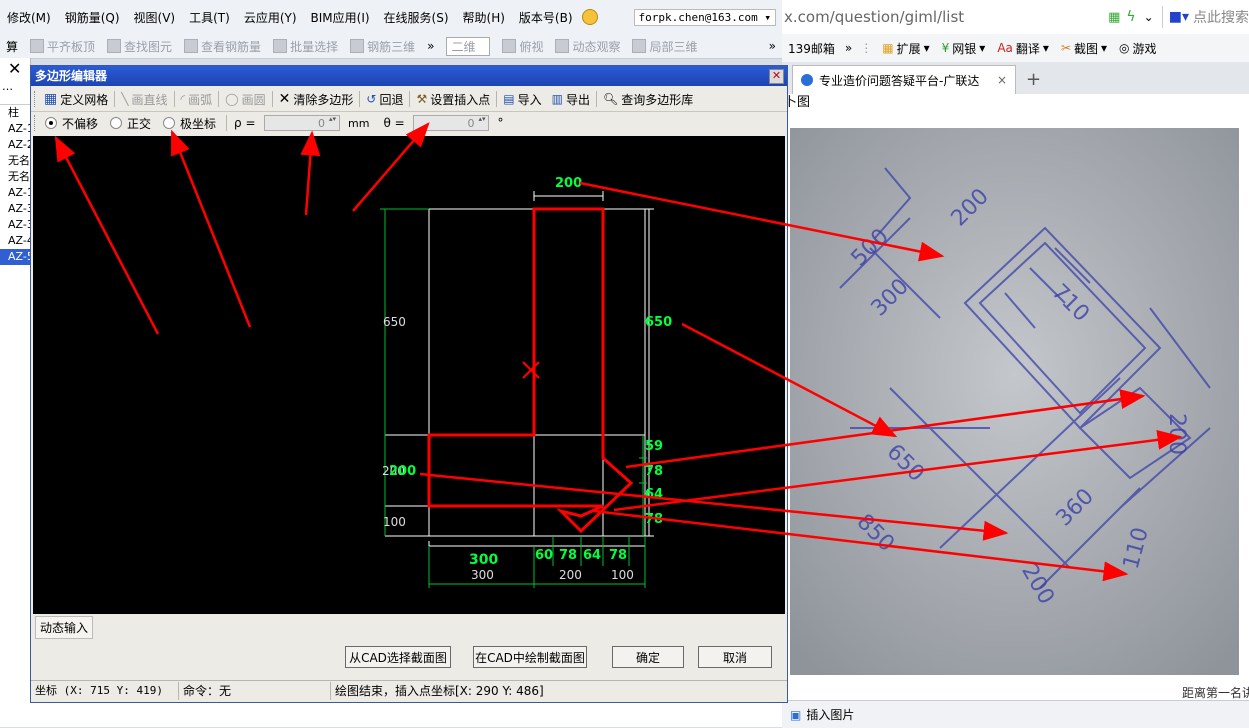 The width and height of the screenshot is (1249, 728). What do you see at coordinates (371, 99) in the screenshot?
I see `undo-icon: ↺` at bounding box center [371, 99].